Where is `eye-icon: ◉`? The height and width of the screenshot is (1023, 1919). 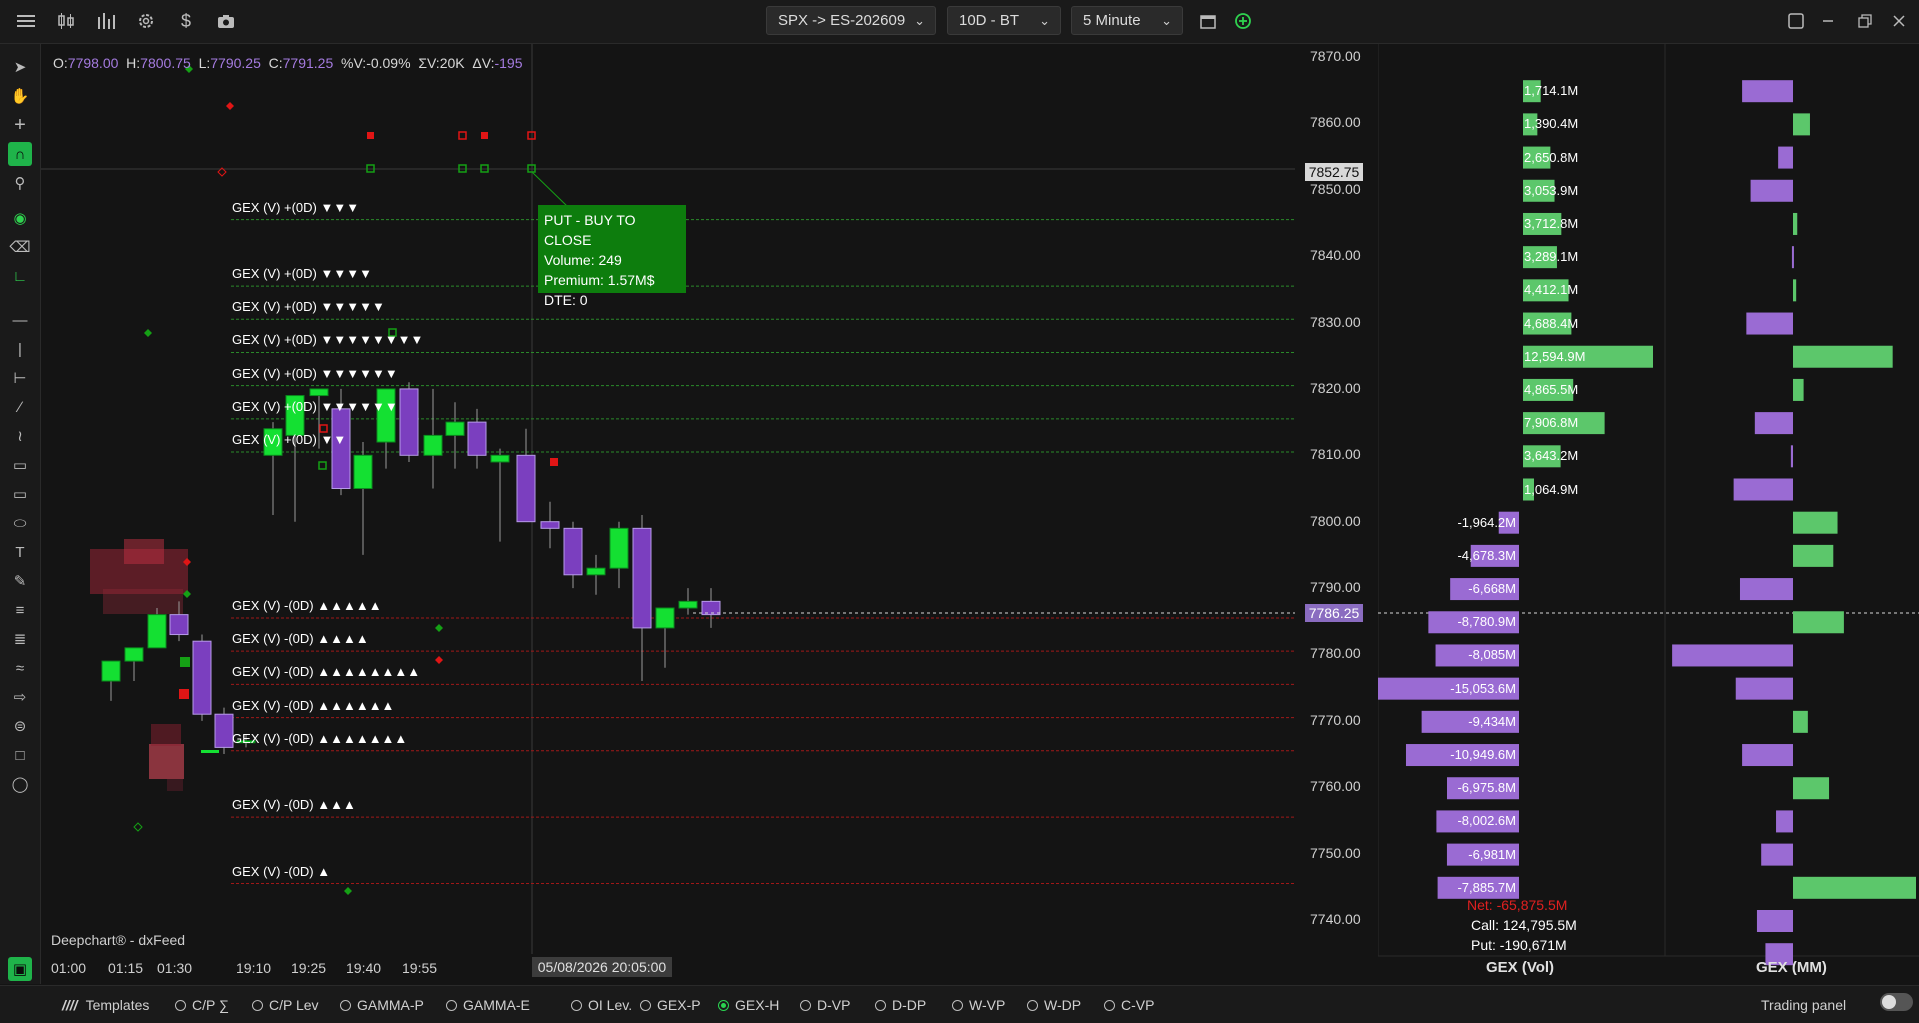 eye-icon: ◉ is located at coordinates (20, 218).